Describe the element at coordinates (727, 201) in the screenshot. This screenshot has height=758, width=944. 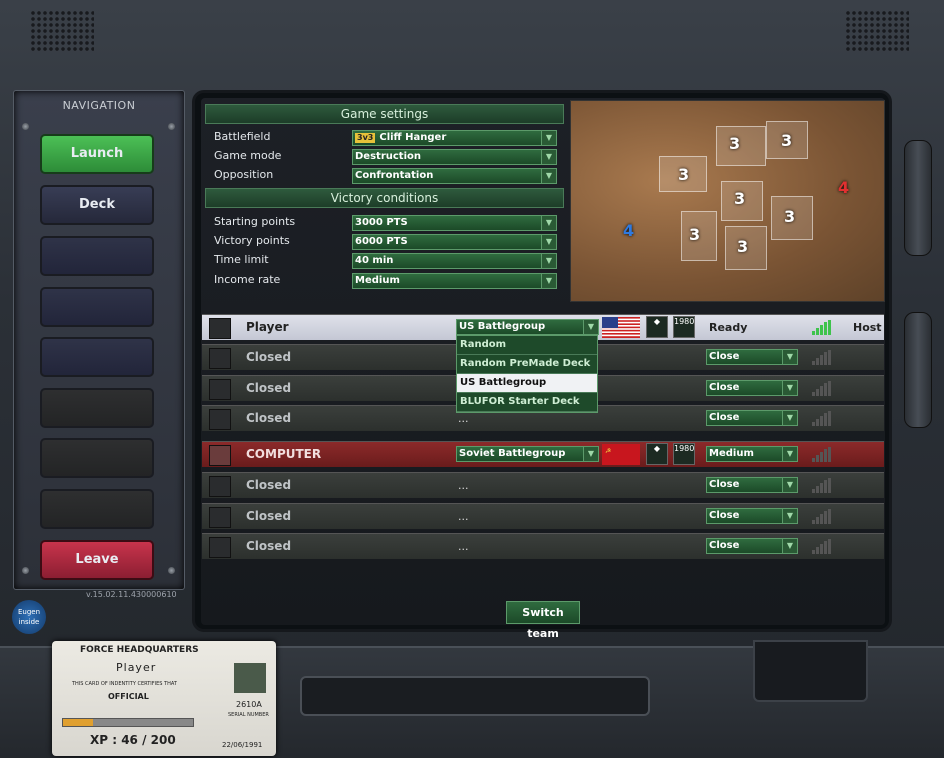
I see `battlefield-map: 3 3 3 3 3 3 3 4 4` at that location.